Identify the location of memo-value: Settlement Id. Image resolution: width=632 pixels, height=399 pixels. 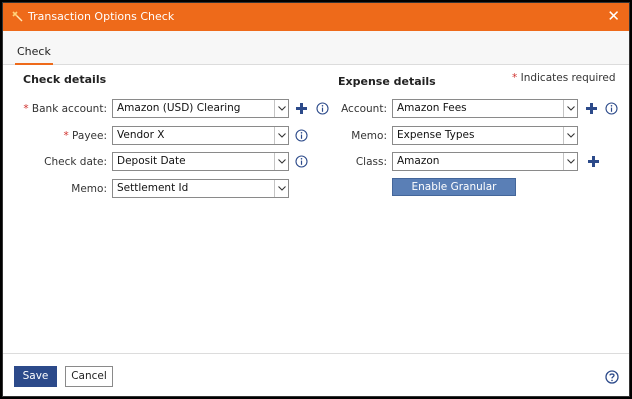
(153, 188).